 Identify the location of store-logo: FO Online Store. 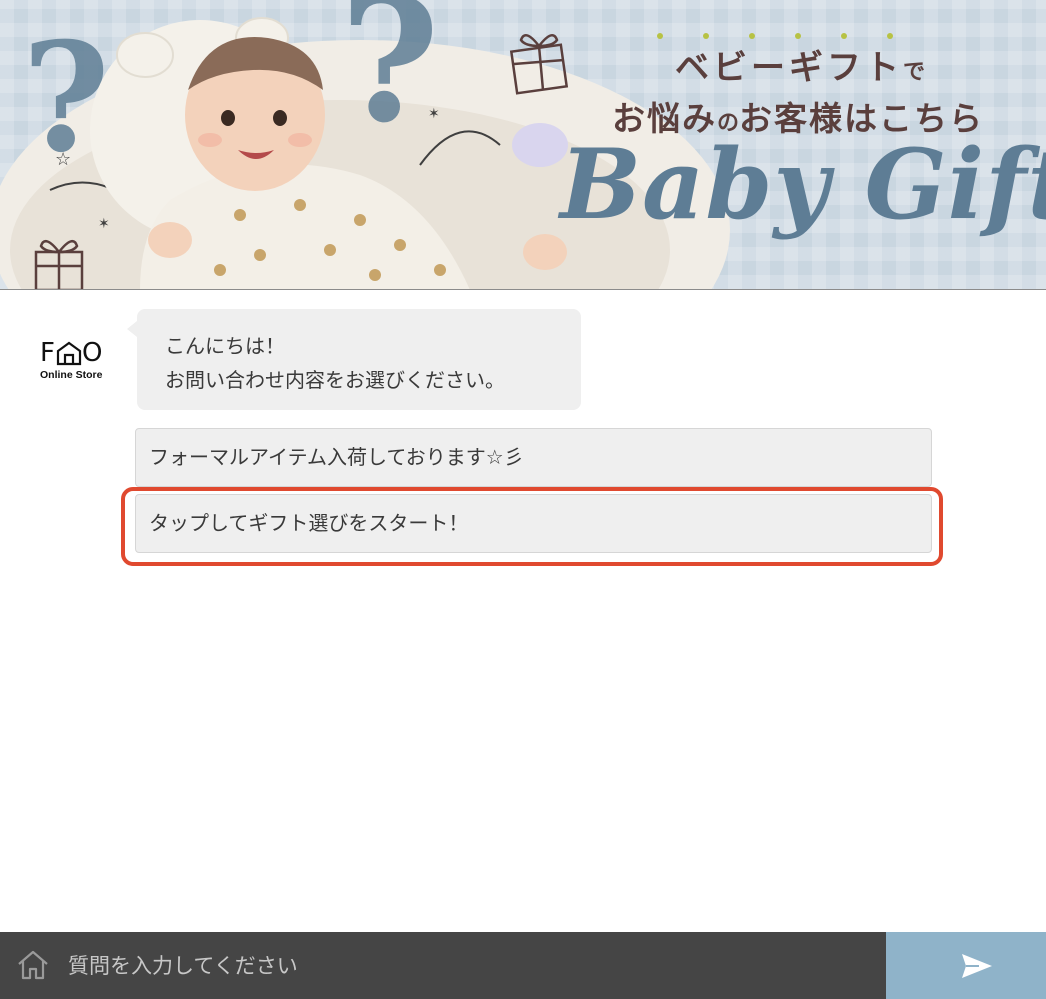
(76, 361).